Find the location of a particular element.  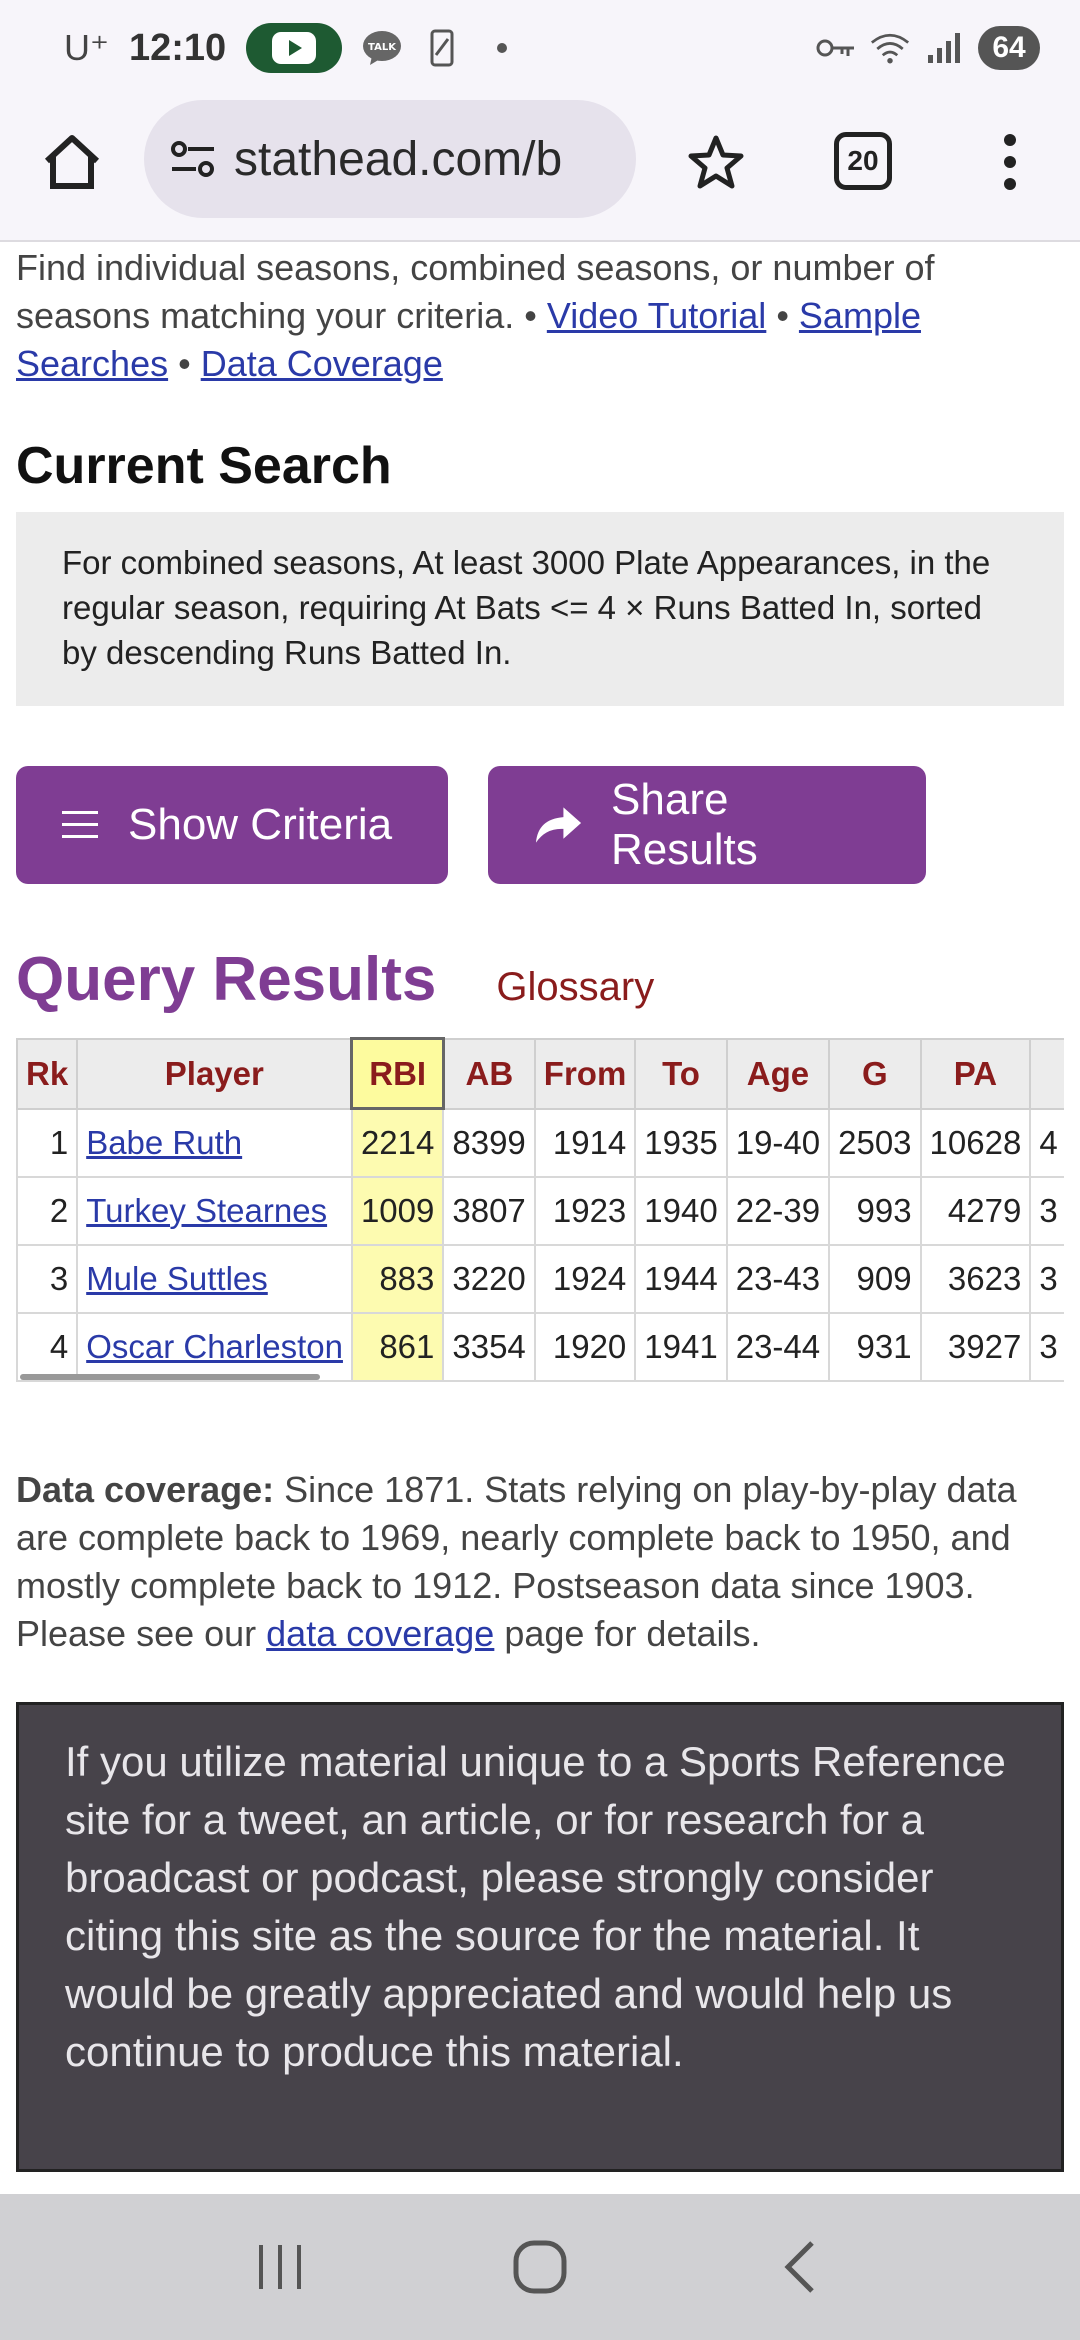

cell-age: 23-43 is located at coordinates (778, 1278).